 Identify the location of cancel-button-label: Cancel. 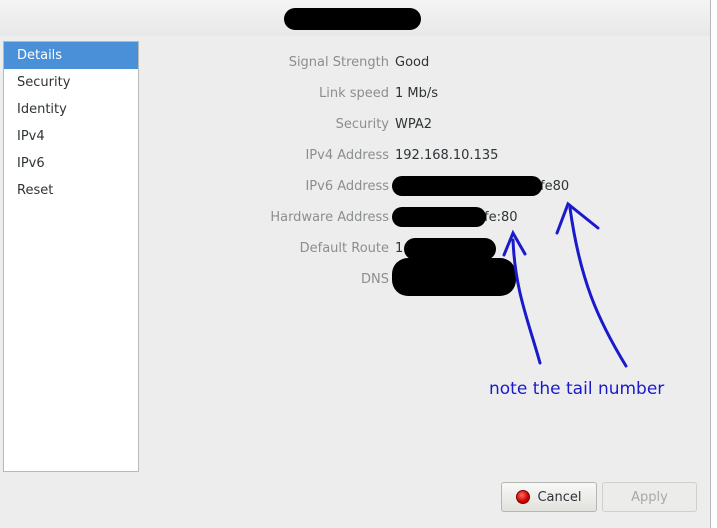
(559, 497).